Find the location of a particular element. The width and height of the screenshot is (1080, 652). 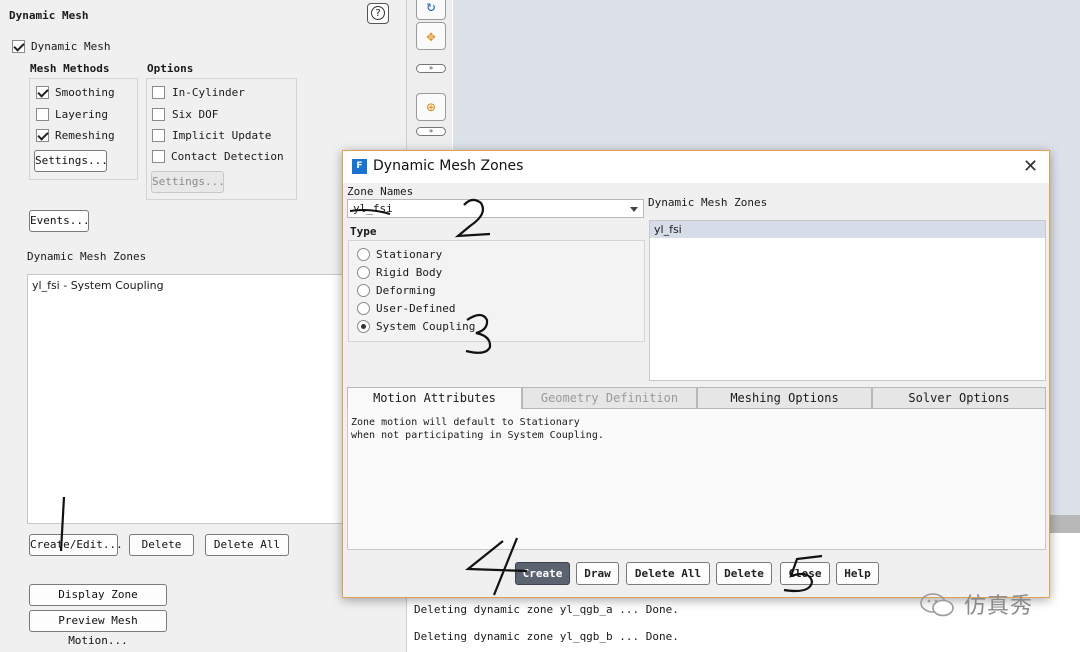

wechat-icon is located at coordinates (937, 605).